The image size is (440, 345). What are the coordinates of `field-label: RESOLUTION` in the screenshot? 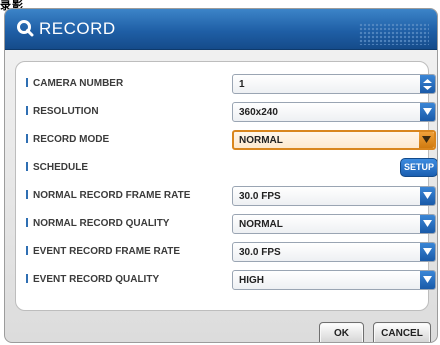 It's located at (62, 112).